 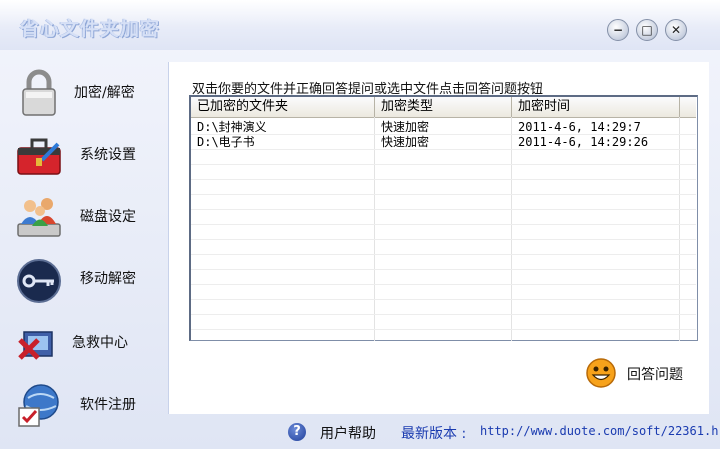 What do you see at coordinates (35, 345) in the screenshot?
I see `rescue-icon` at bounding box center [35, 345].